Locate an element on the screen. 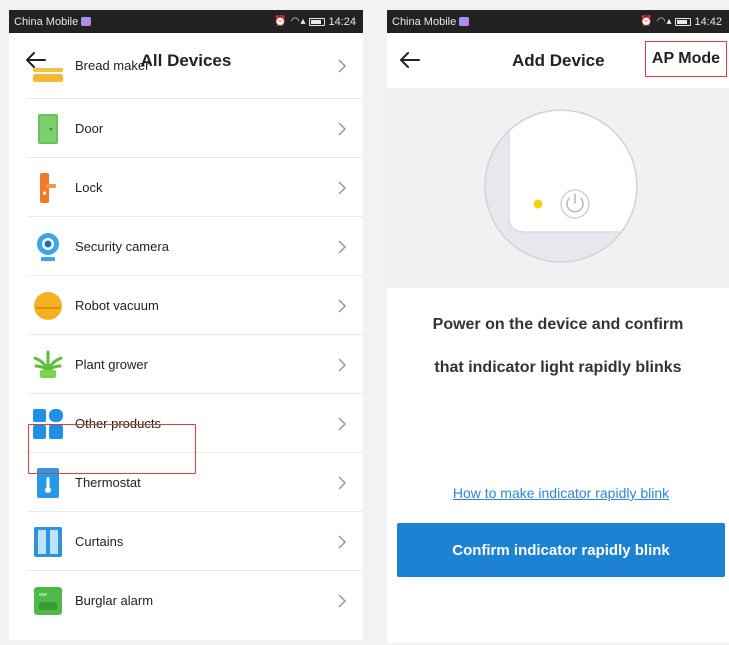 This screenshot has width=729, height=645. power-button-icon is located at coordinates (575, 204).